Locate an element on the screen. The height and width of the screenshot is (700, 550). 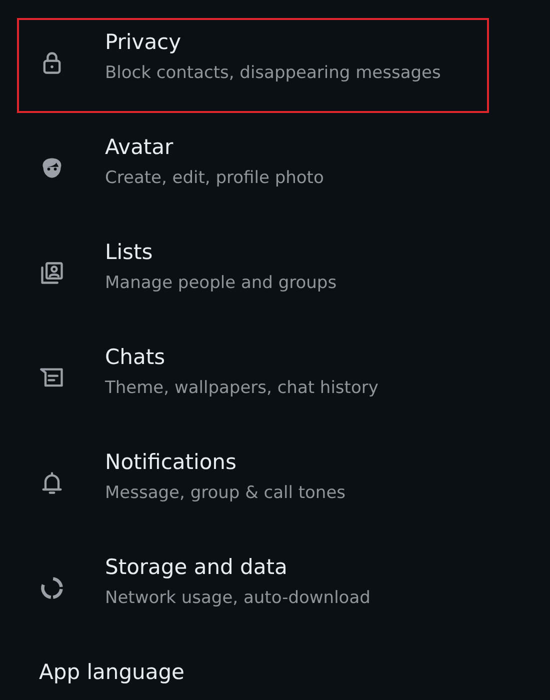
item-subtitle: Block contacts, disappearing messages is located at coordinates (273, 73).